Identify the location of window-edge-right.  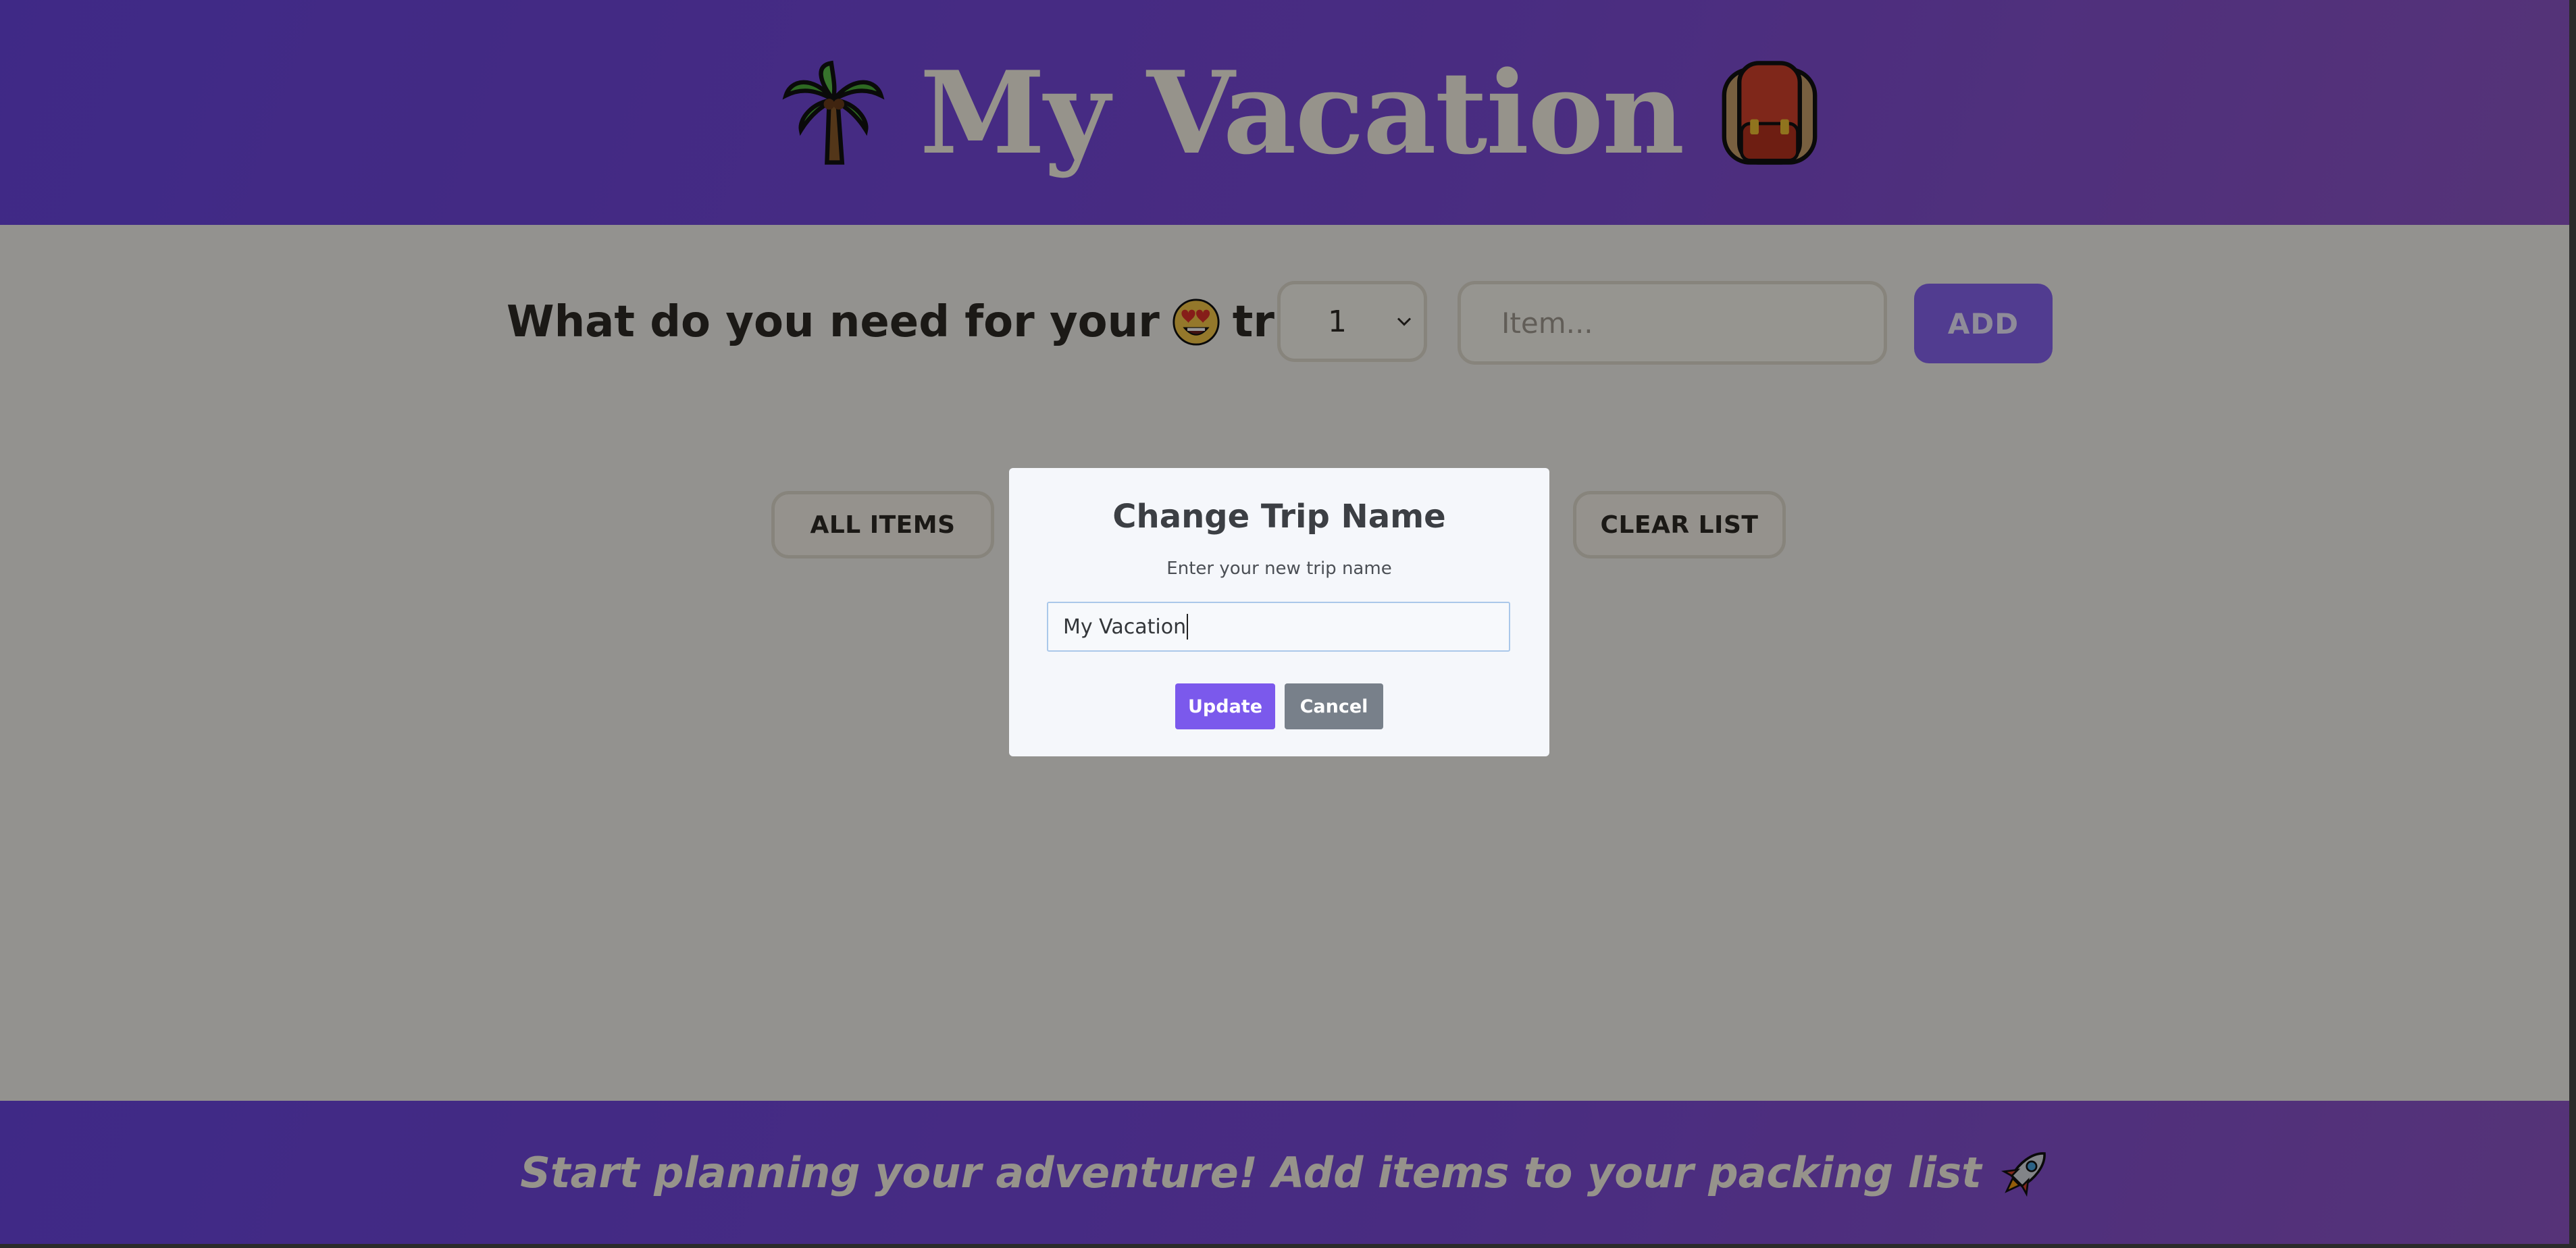
(2572, 624).